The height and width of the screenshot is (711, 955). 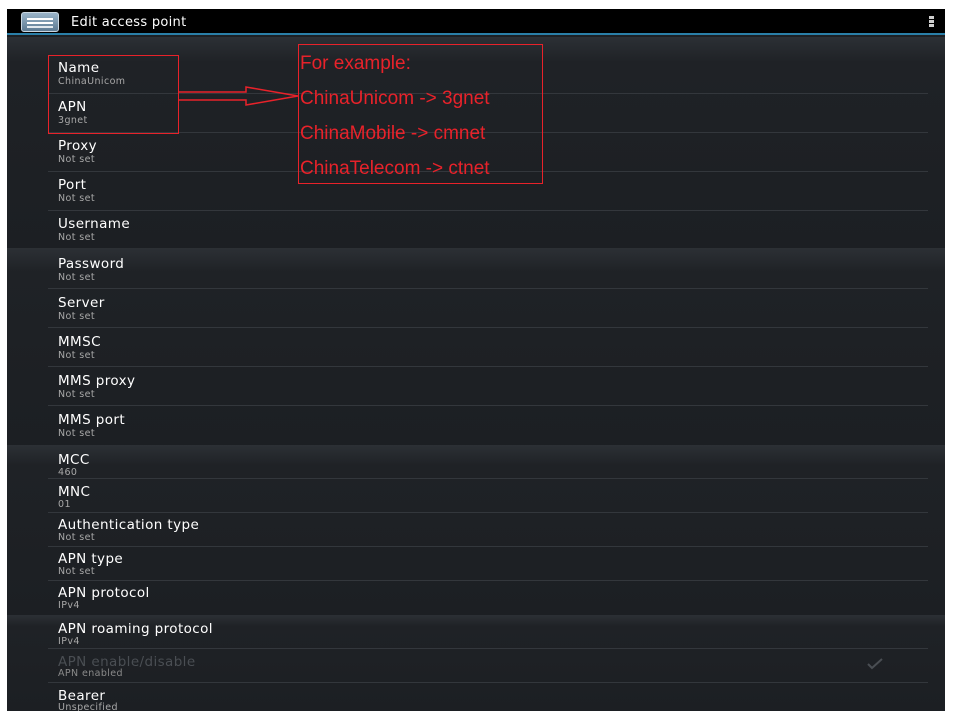 What do you see at coordinates (135, 629) in the screenshot?
I see `pref-title: APN roaming protocol` at bounding box center [135, 629].